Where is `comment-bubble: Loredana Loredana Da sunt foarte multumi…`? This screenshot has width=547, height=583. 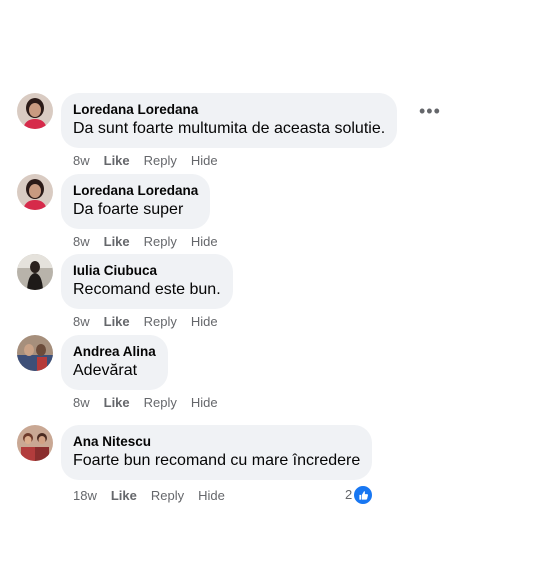
comment-bubble: Loredana Loredana Da sunt foarte multumi… is located at coordinates (229, 120).